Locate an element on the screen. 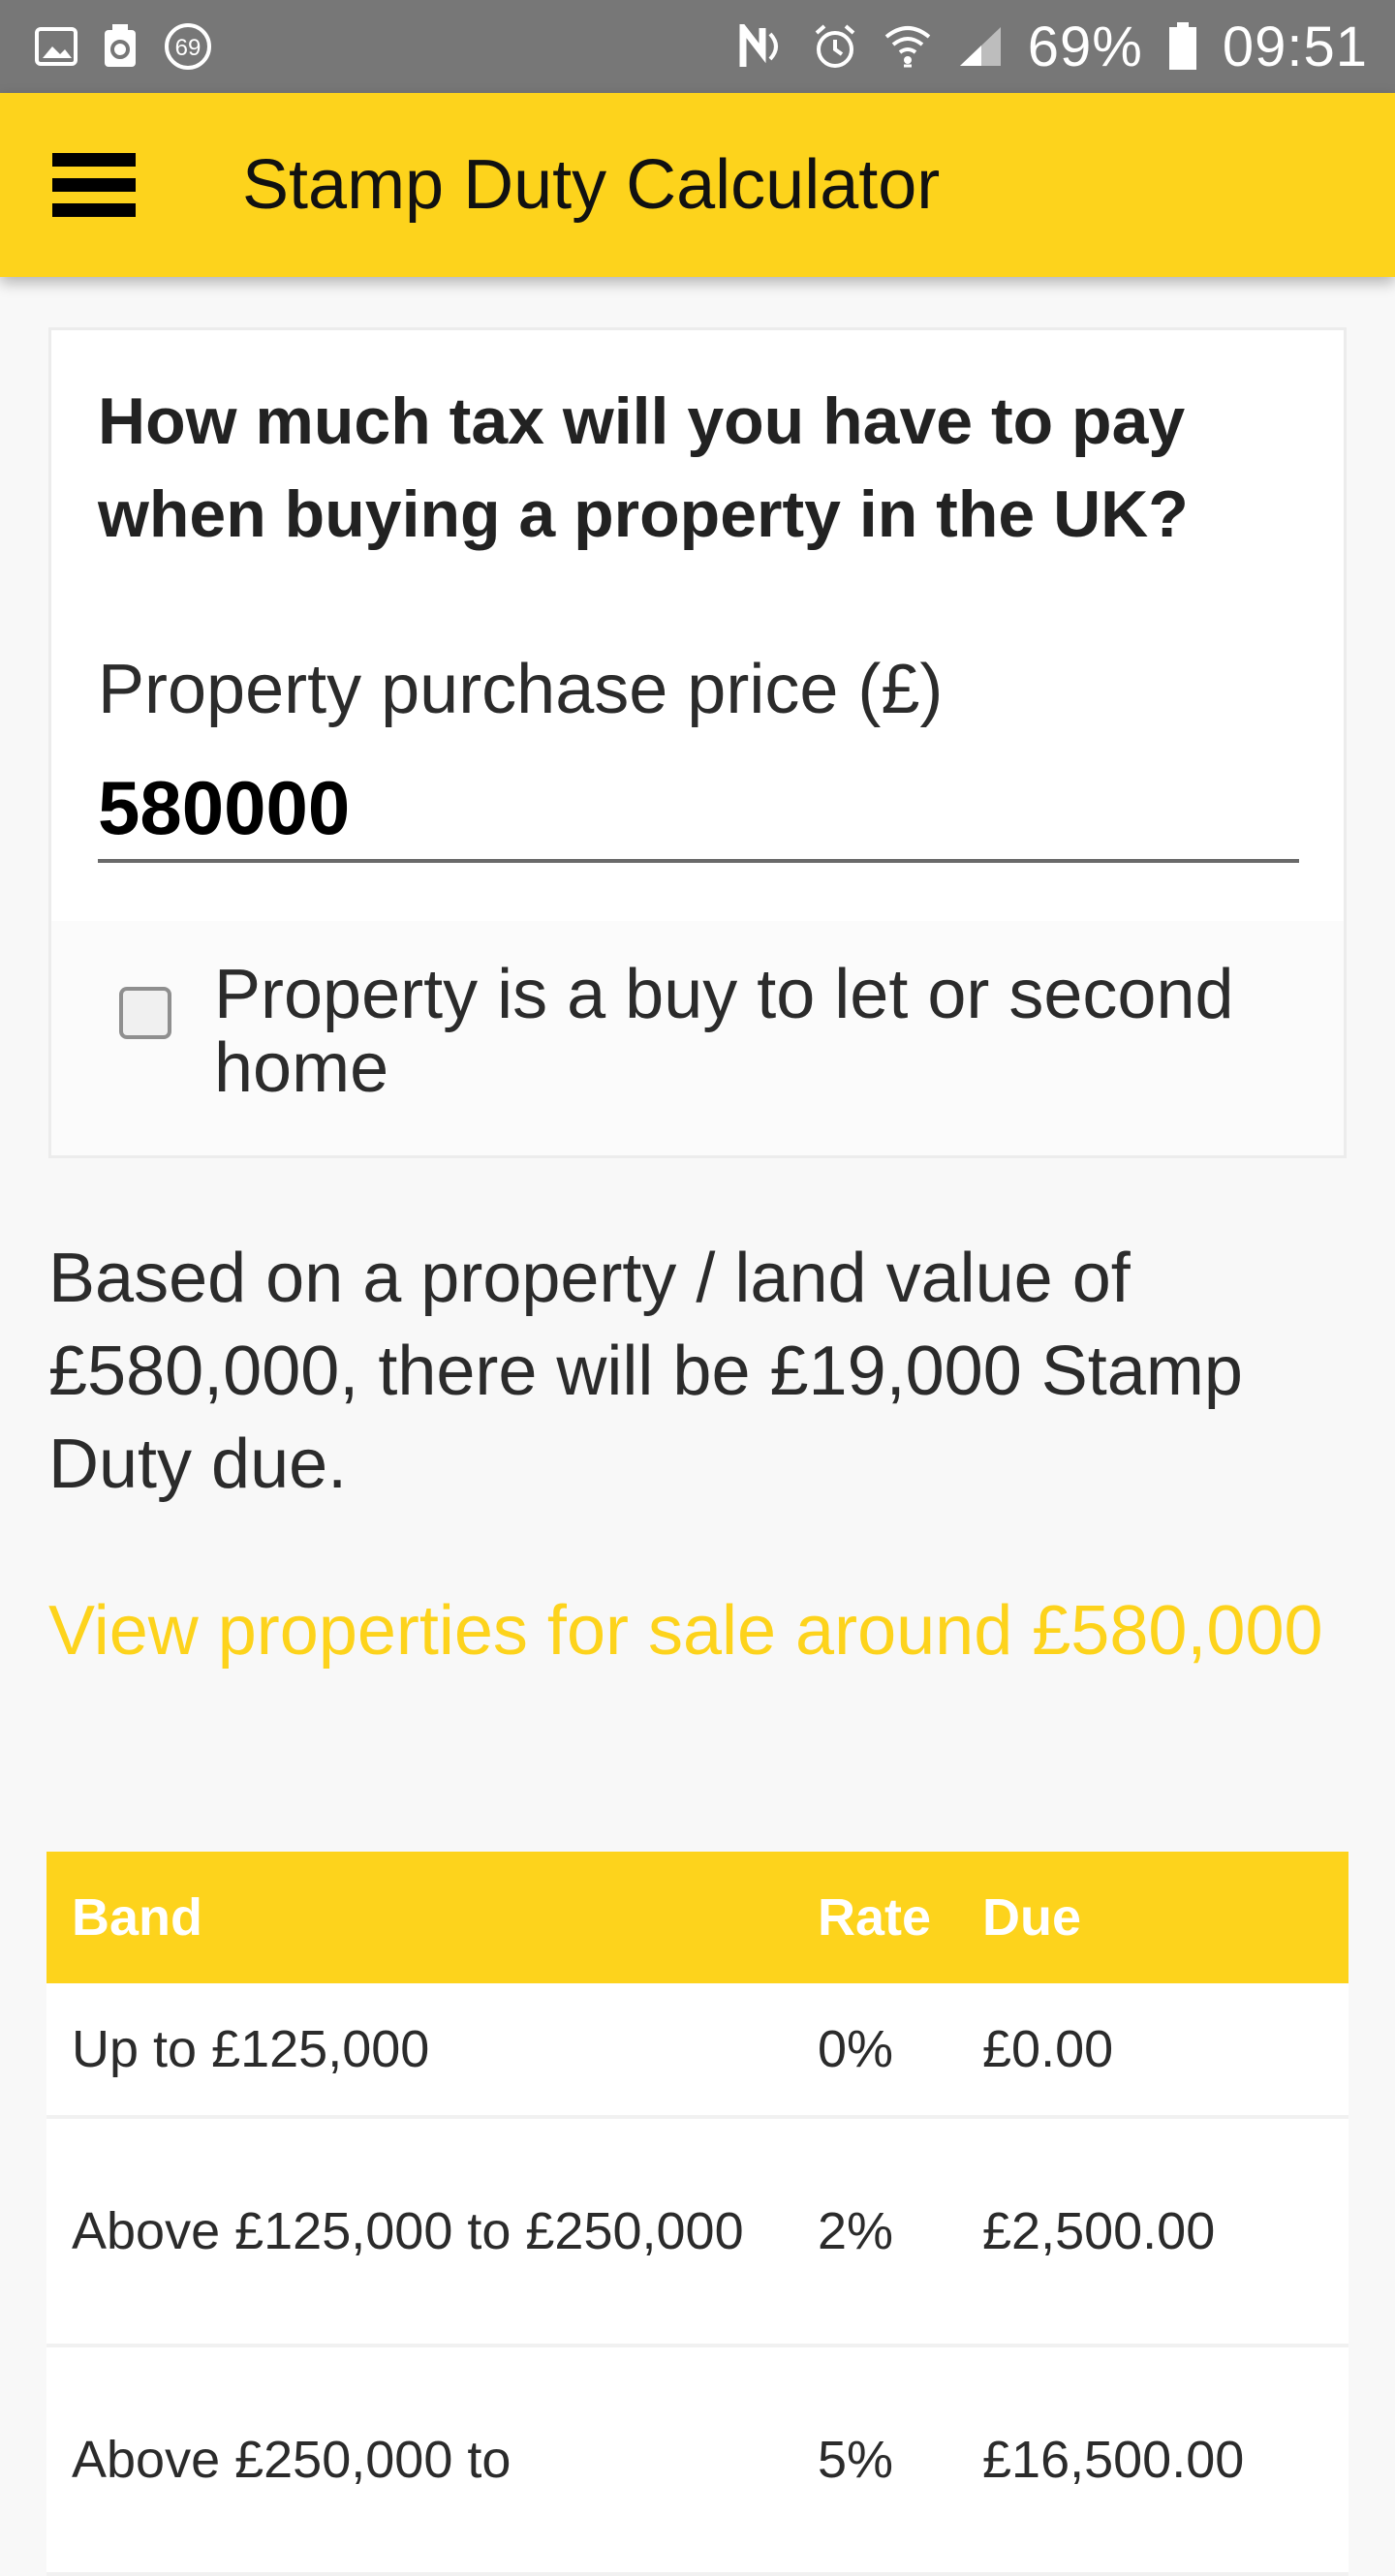 This screenshot has height=2576, width=1395. table-row: Above £125,000 to £250,000 2% £2,500.00 is located at coordinates (697, 2232).